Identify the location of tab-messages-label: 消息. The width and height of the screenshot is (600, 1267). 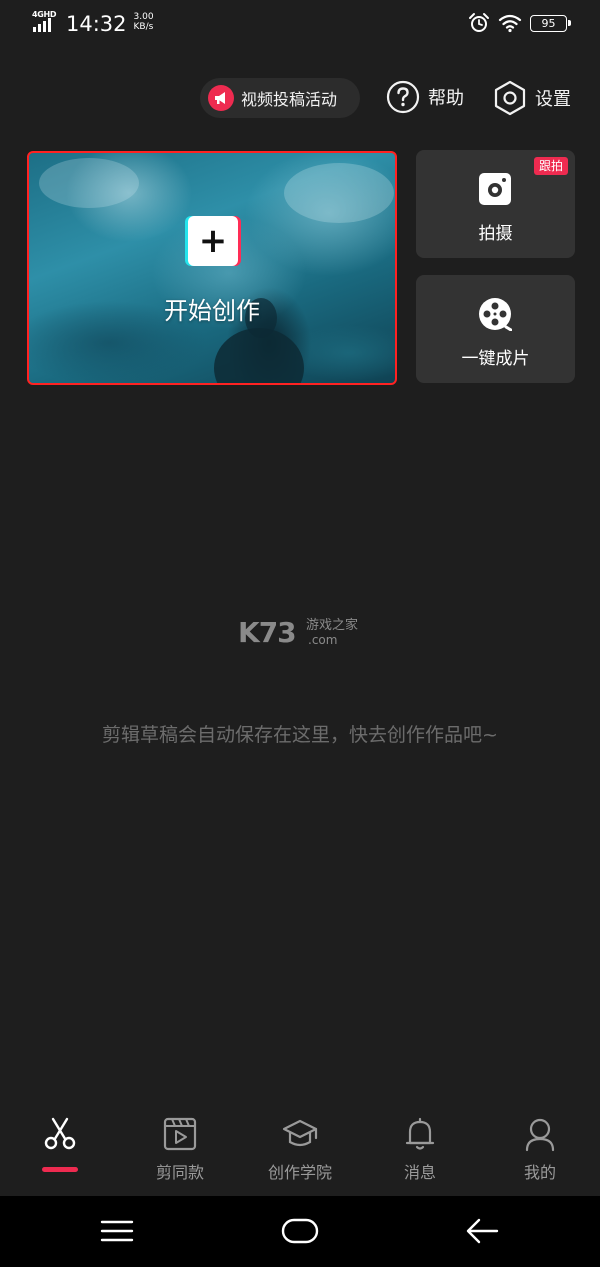
(419, 1172).